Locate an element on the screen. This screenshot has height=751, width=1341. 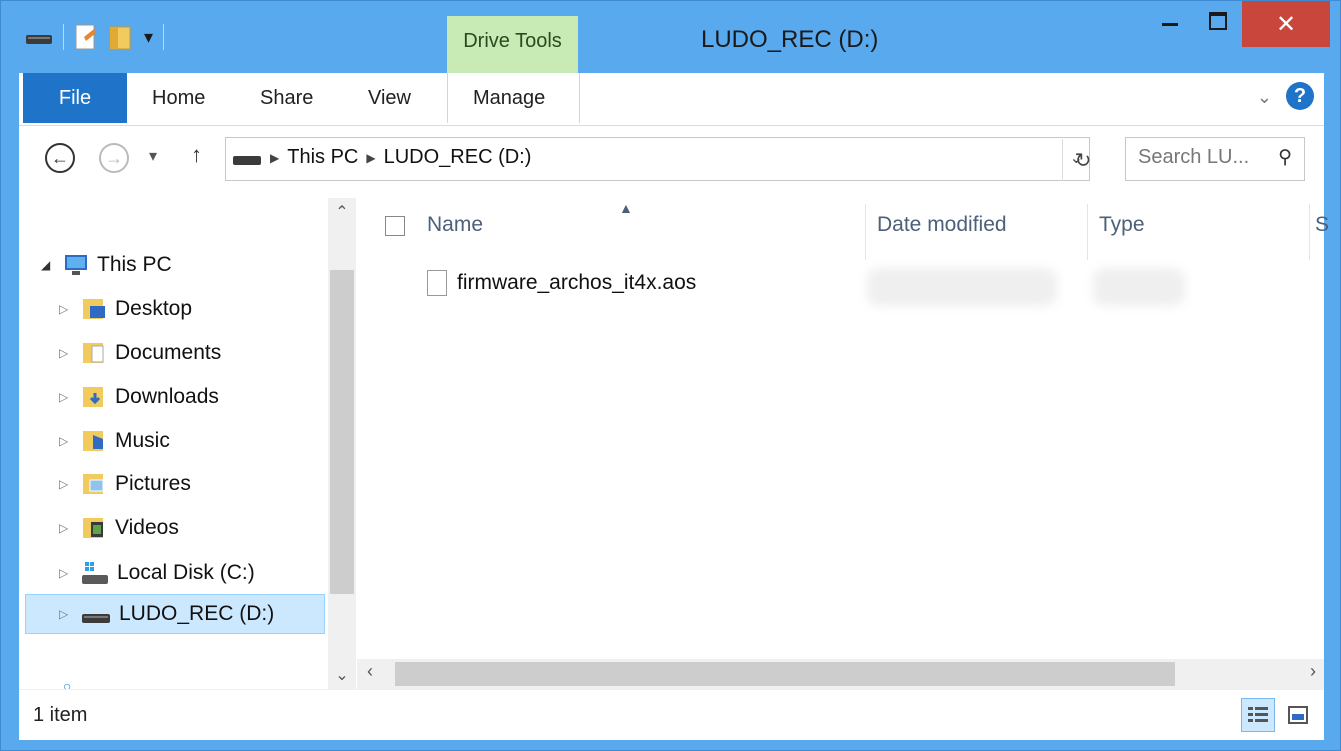
properties-icon is located at coordinates (86, 37).